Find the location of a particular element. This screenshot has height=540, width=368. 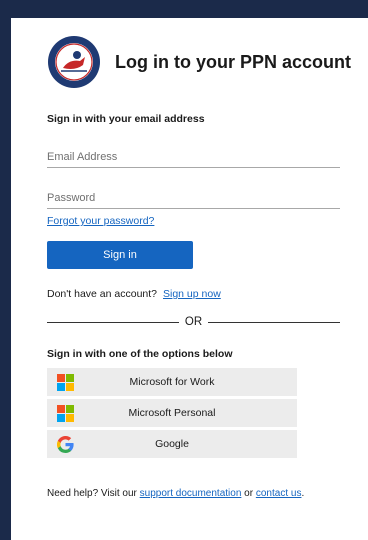

help-suffix: . is located at coordinates (303, 493).